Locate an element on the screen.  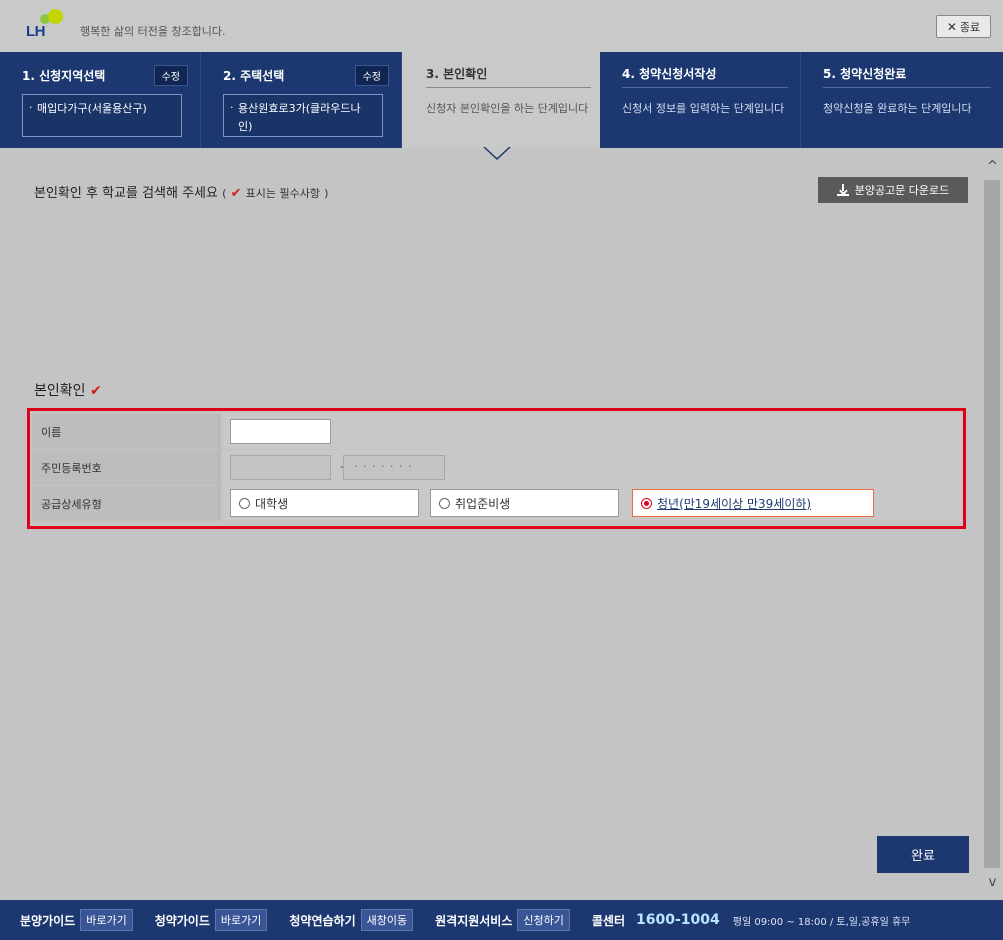
footer-remote-support-button: 신청하기 is located at coordinates (543, 920).